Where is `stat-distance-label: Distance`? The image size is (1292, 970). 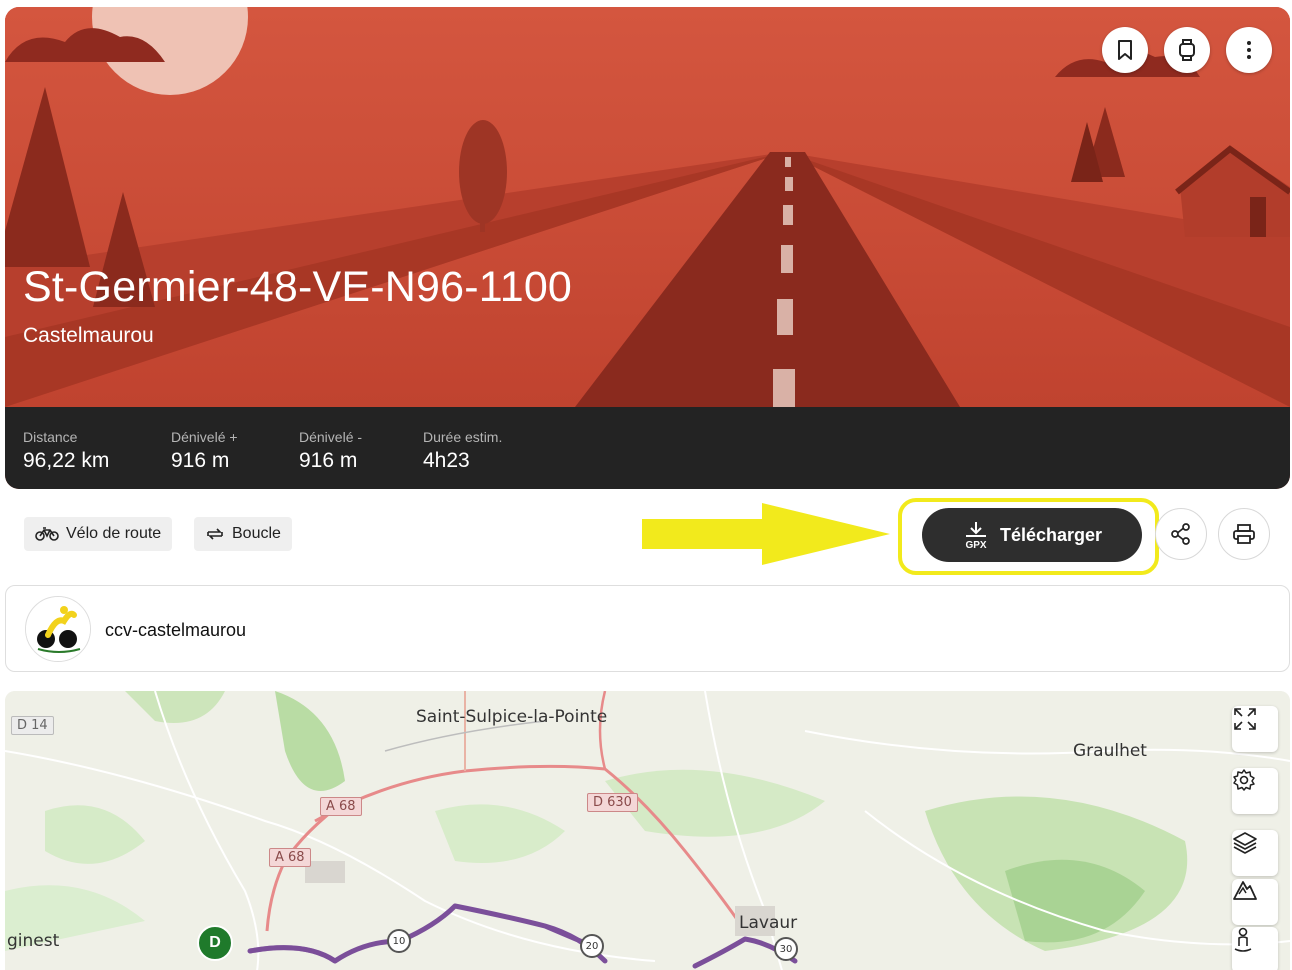
stat-distance-label: Distance is located at coordinates (50, 437).